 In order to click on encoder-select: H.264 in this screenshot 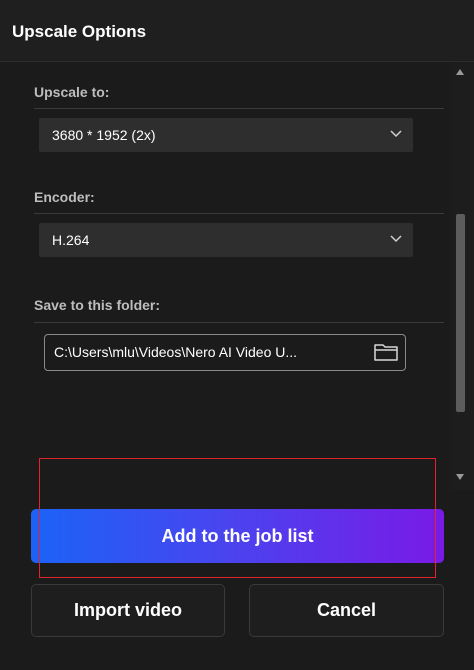, I will do `click(226, 240)`.